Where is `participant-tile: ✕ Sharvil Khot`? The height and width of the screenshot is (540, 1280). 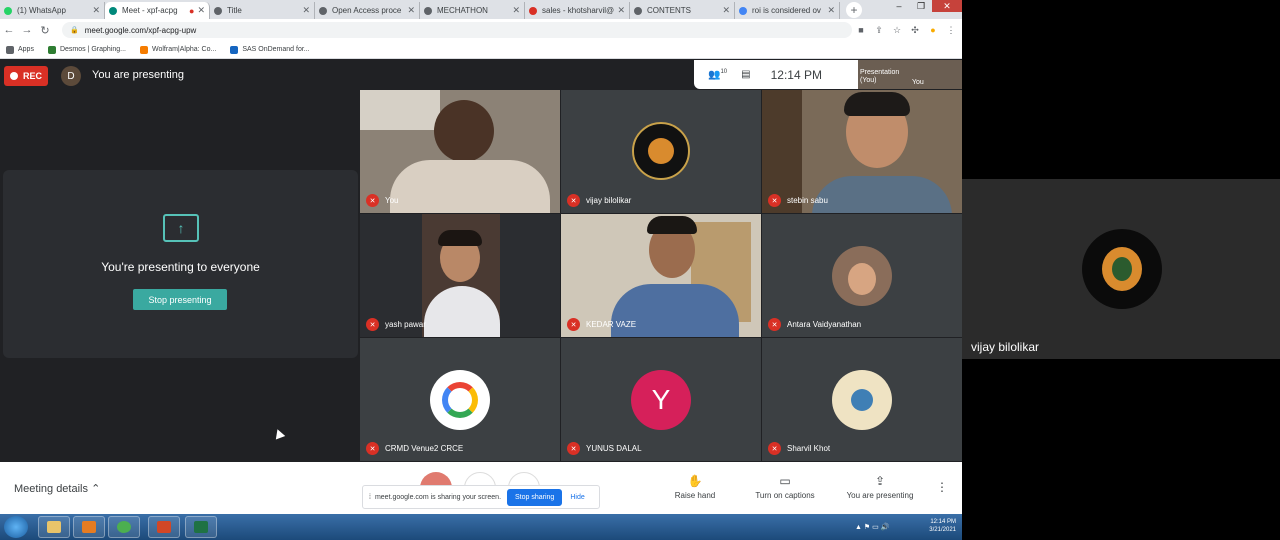
participant-tile: ✕ Sharvil Khot is located at coordinates (862, 399).